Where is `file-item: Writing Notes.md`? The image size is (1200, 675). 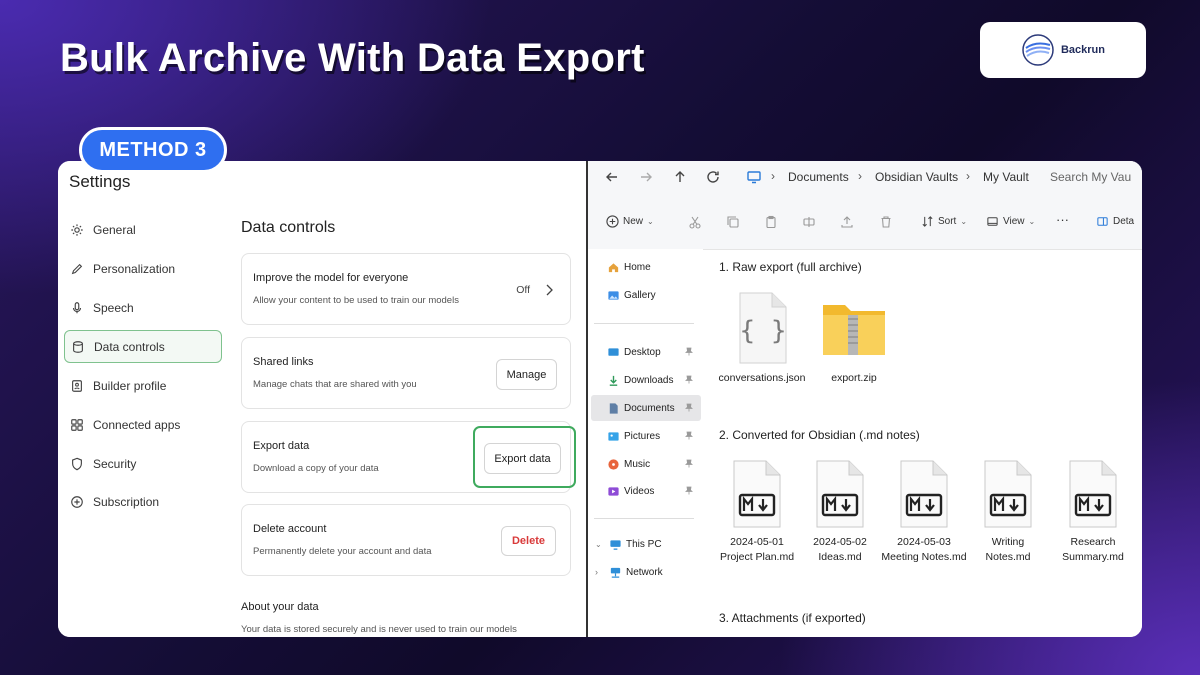
file-item: Writing Notes.md is located at coordinates (1008, 512).